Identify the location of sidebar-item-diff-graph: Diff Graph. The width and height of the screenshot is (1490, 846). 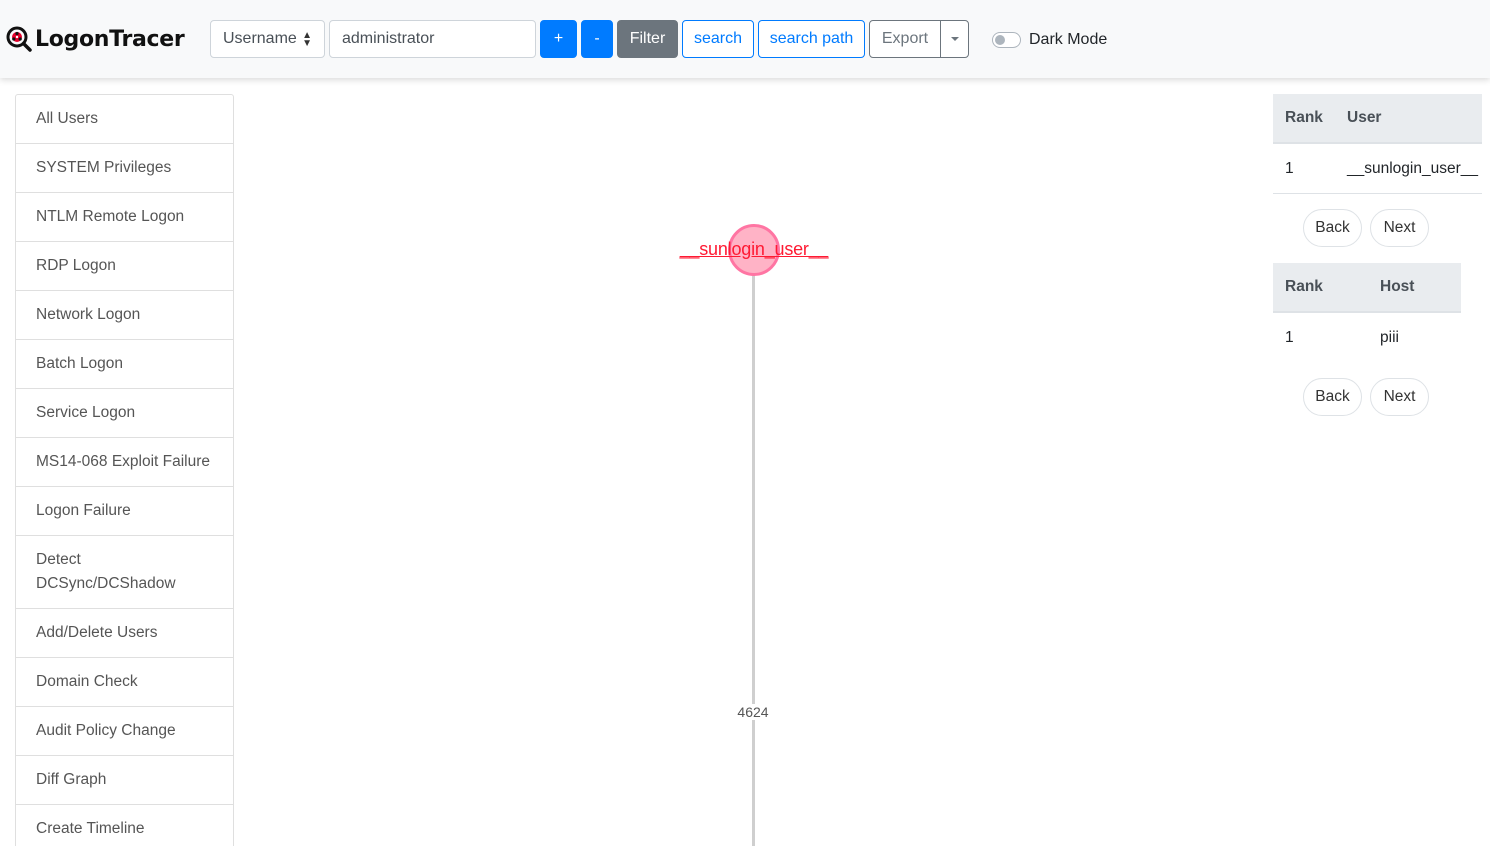
(124, 780).